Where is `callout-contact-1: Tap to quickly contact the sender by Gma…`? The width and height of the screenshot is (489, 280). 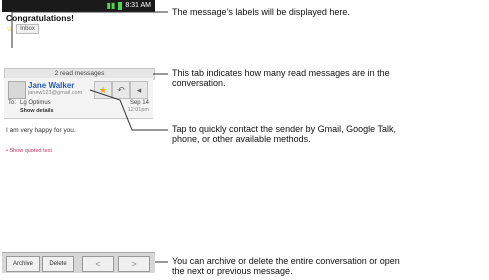 callout-contact-1: Tap to quickly contact the sender by Gma… is located at coordinates (284, 129).